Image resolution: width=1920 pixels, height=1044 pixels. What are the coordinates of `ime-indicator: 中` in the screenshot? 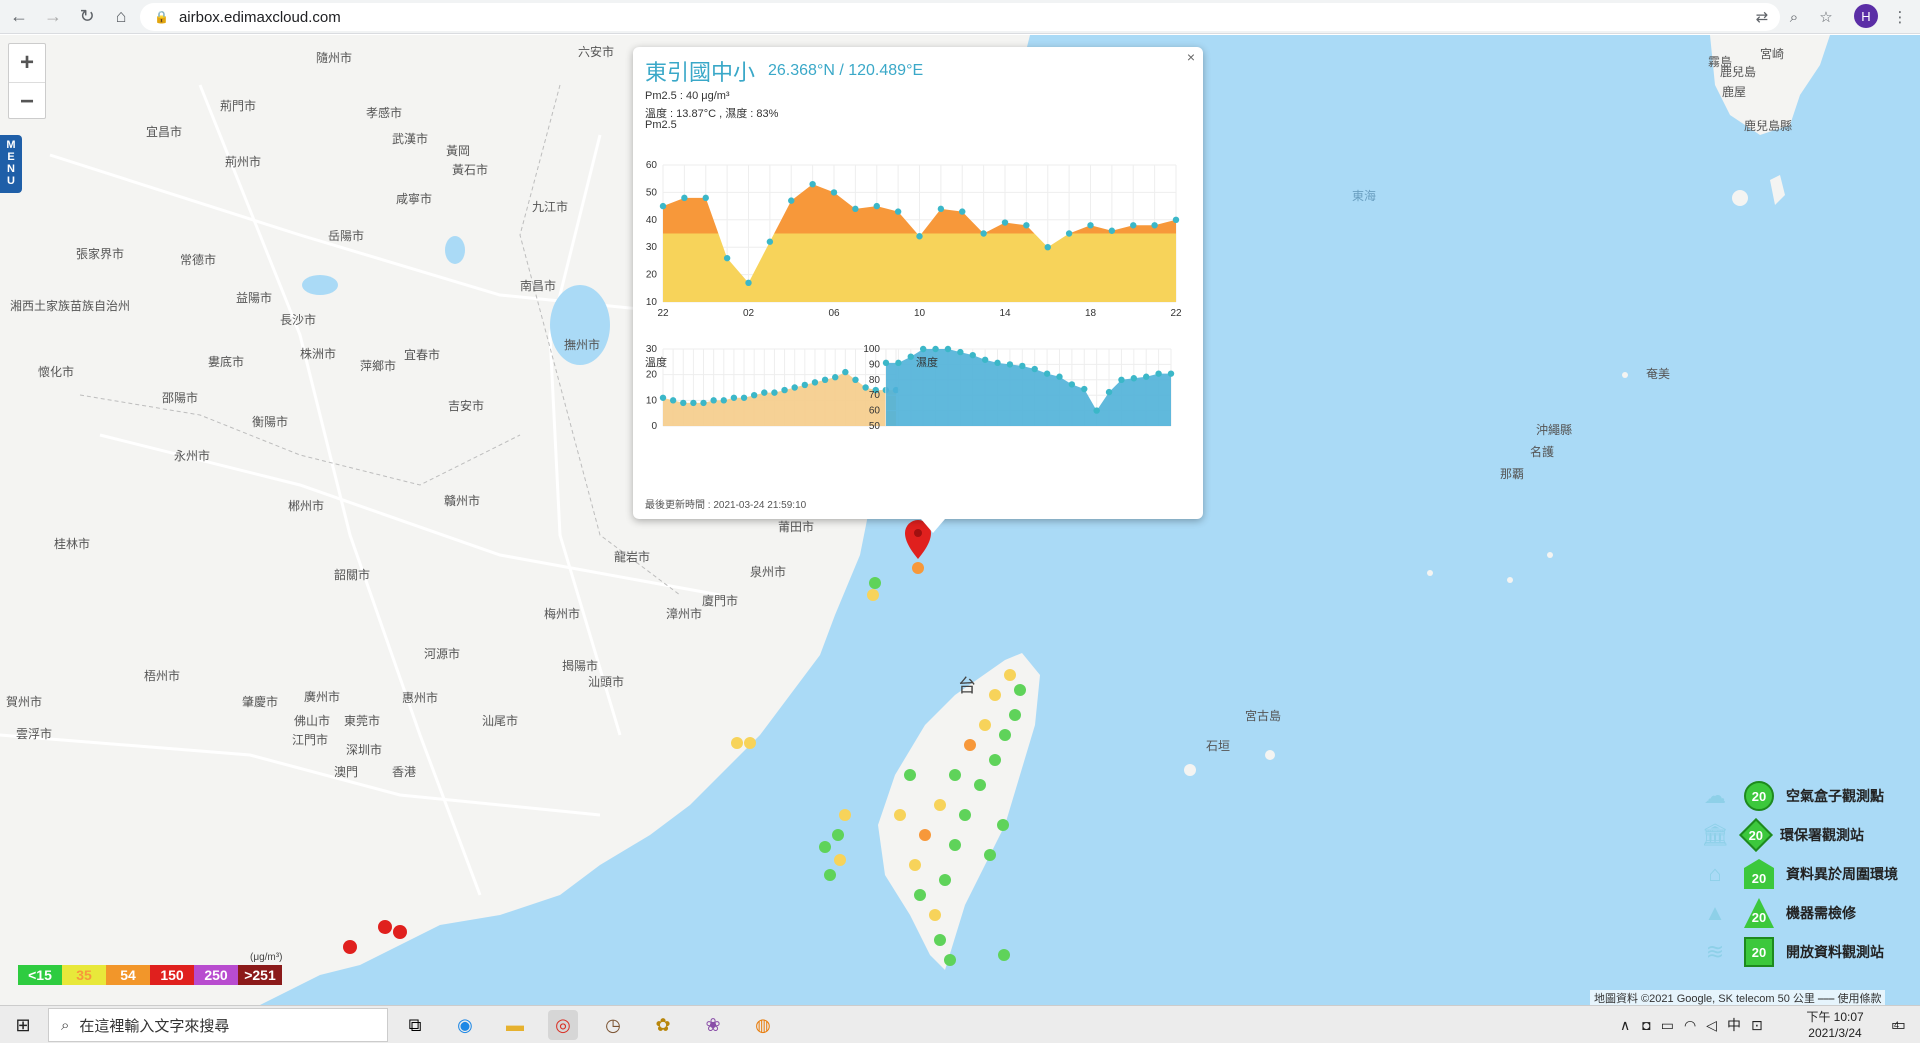 It's located at (1734, 1025).